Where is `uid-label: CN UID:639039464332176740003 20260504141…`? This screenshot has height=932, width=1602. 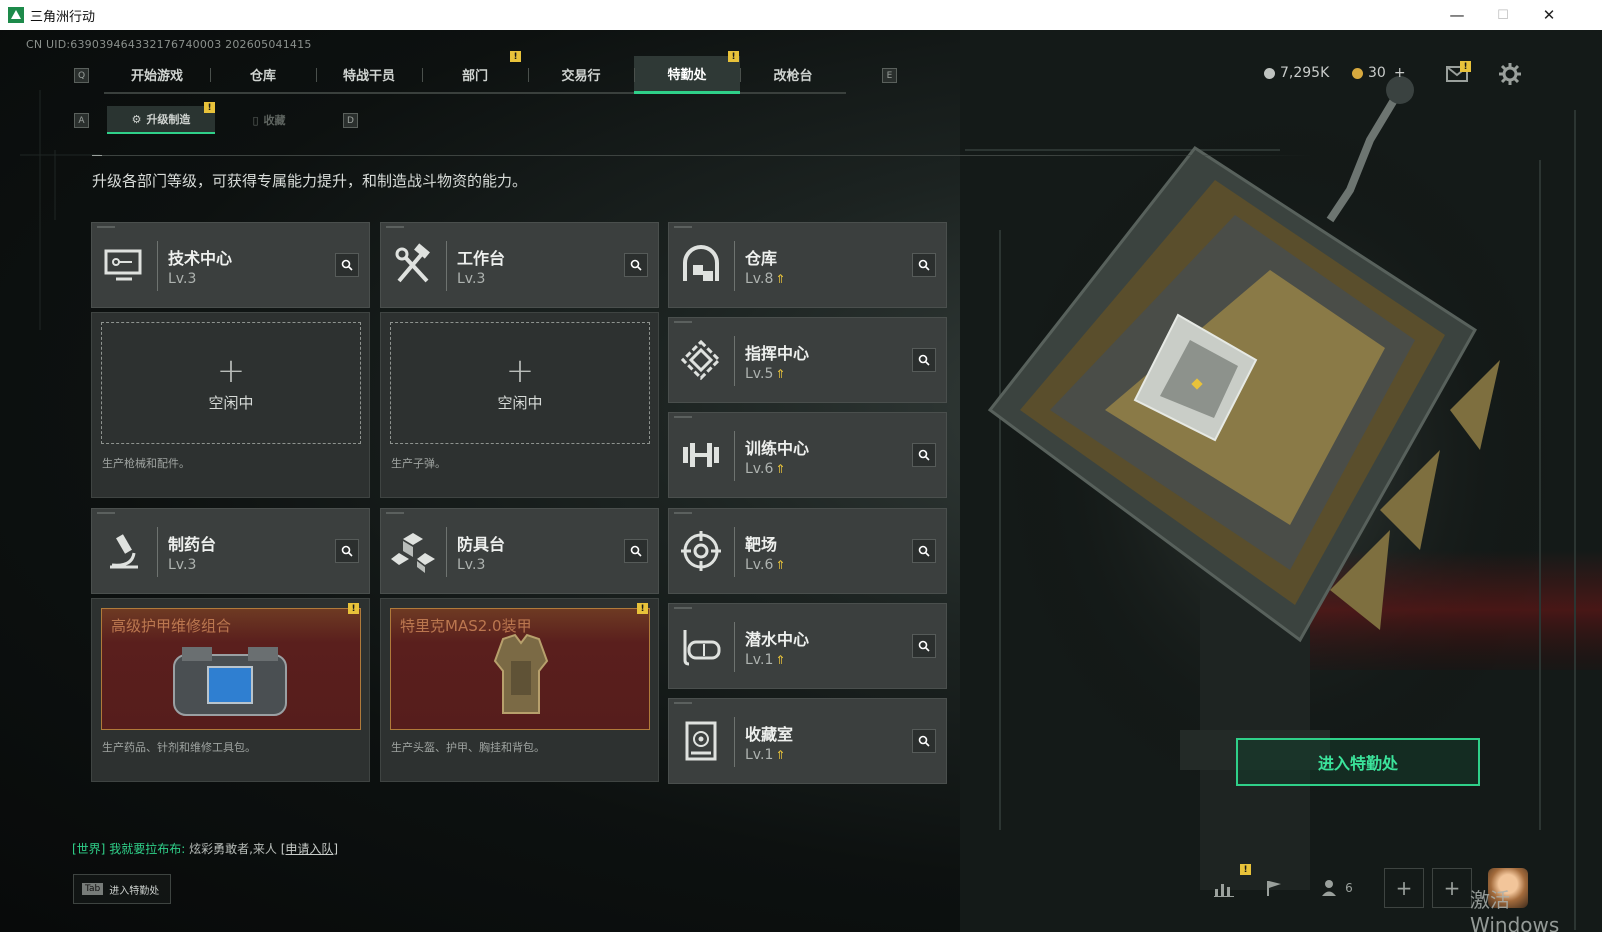 uid-label: CN UID:639039464332176740003 20260504141… is located at coordinates (169, 44).